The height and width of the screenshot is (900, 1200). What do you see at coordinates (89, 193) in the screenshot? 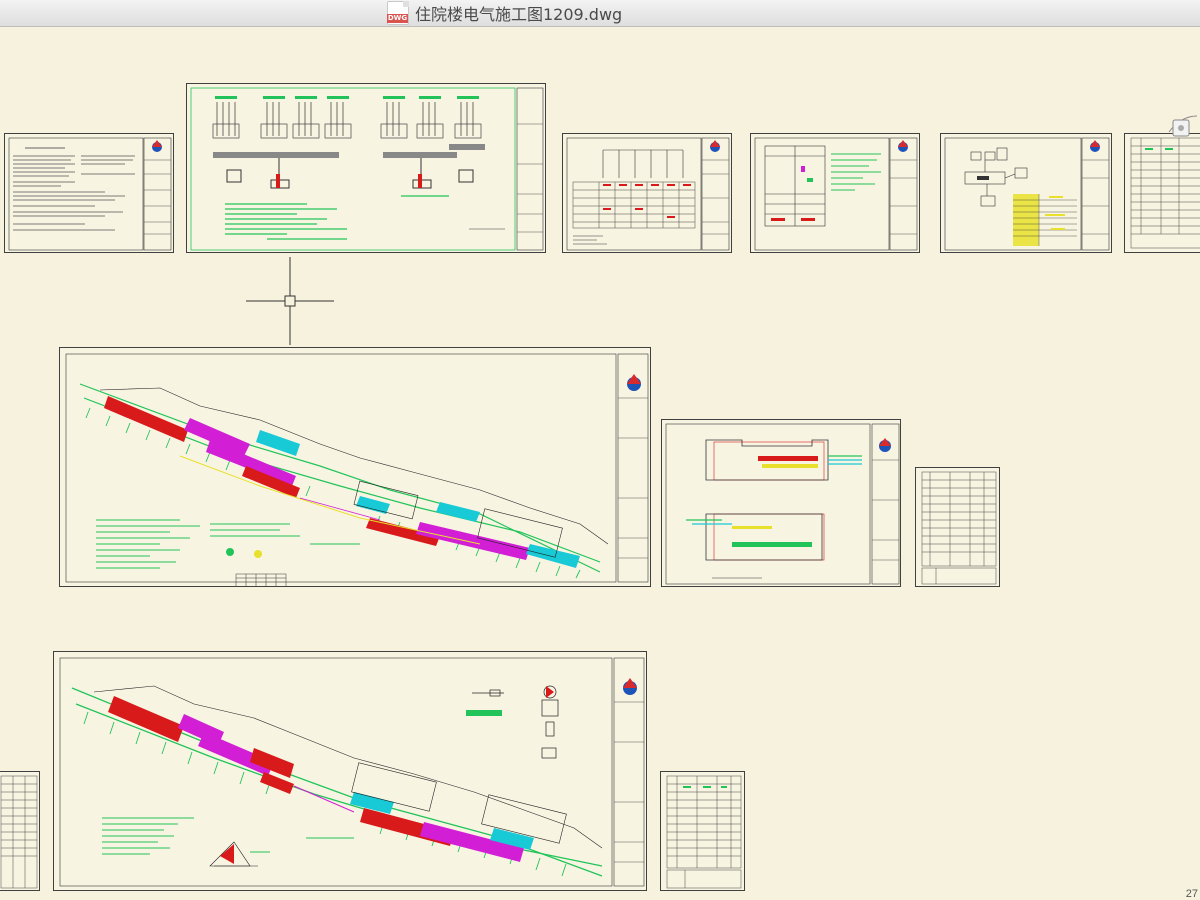
I see `design-notes-sheet` at bounding box center [89, 193].